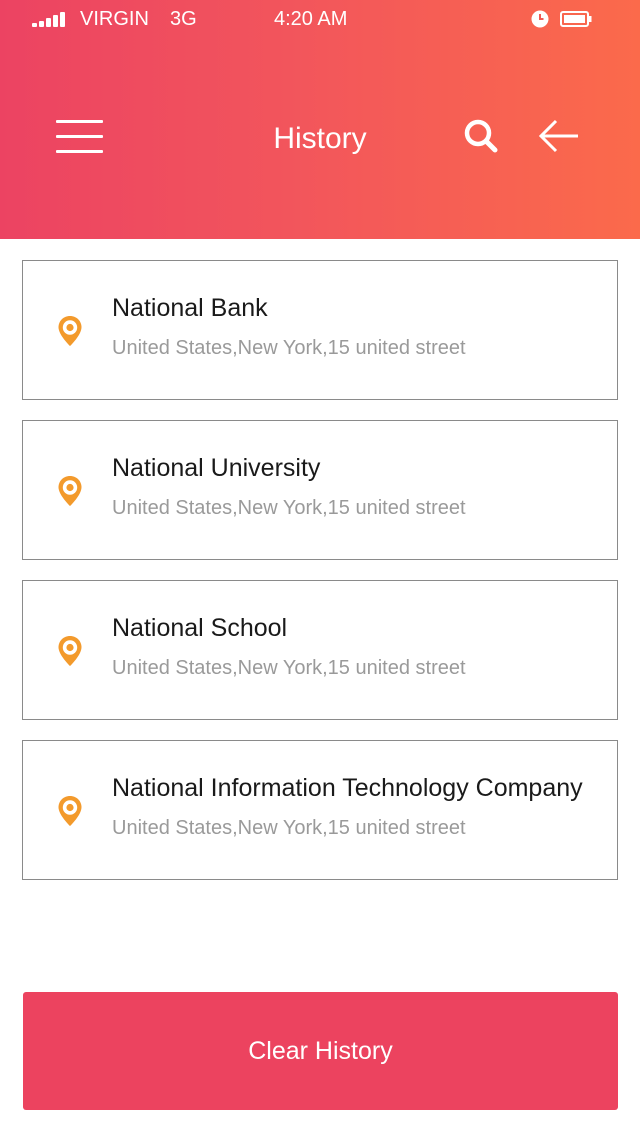 The image size is (640, 1136). I want to click on alarm-icon, so click(540, 19).